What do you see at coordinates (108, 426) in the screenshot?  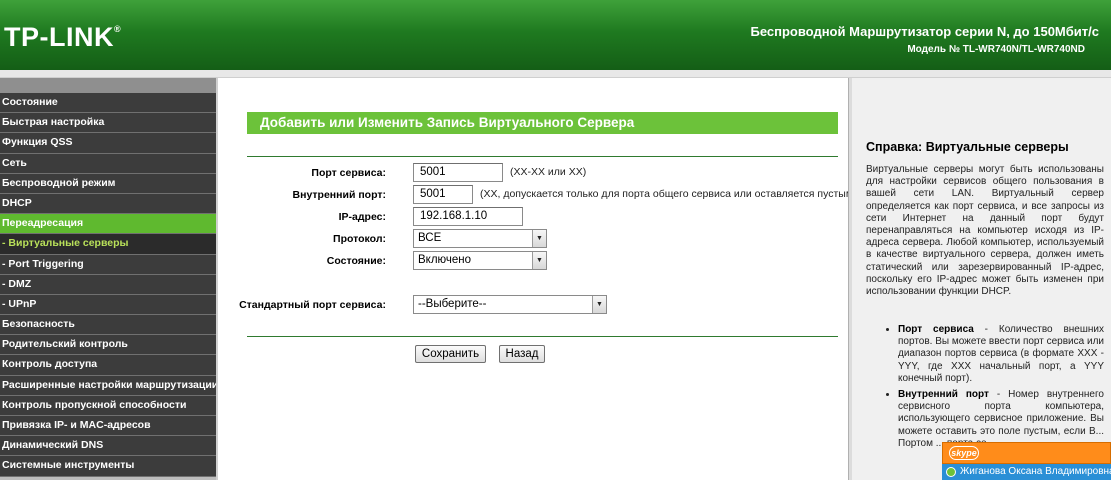 I see `sidebar-item-ip-mac-binding: Привязка IP- и MAC-адресов` at bounding box center [108, 426].